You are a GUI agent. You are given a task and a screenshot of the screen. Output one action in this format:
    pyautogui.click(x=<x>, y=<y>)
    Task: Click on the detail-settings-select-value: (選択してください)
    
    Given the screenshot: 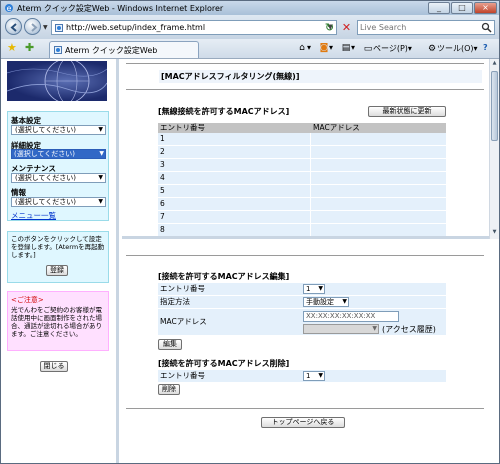 What is the action you would take?
    pyautogui.click(x=45, y=154)
    